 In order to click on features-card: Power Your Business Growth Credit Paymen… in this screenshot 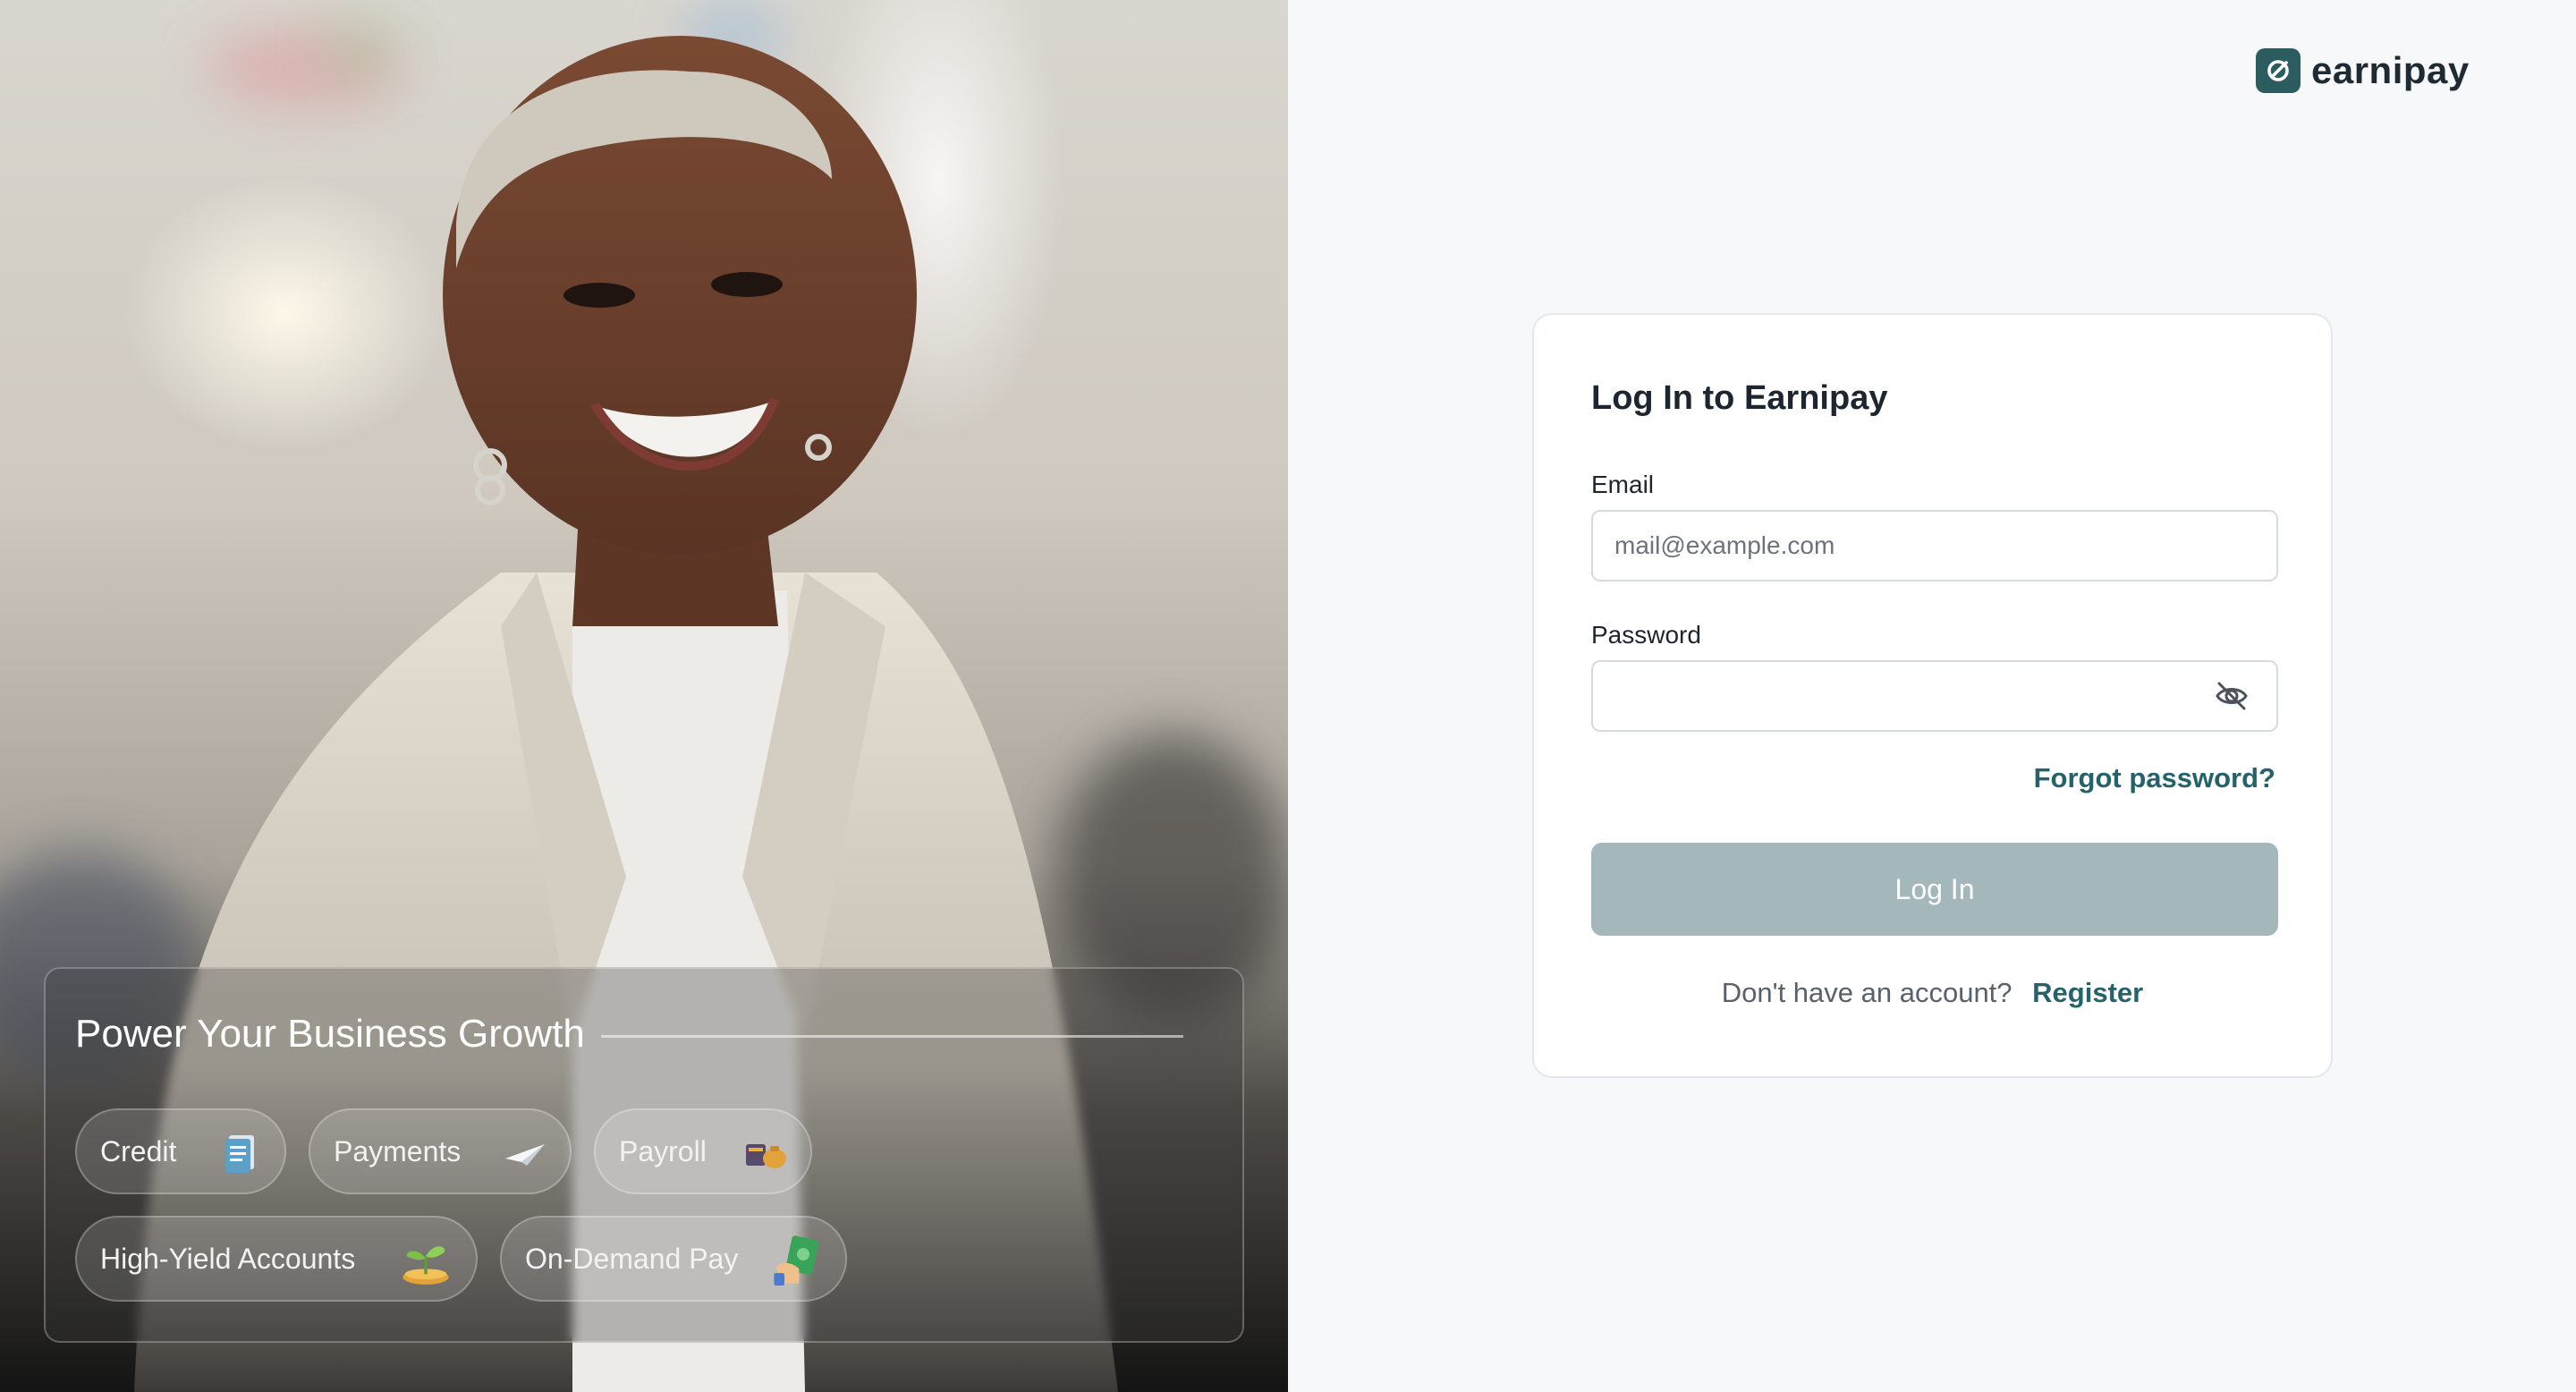, I will do `click(644, 1155)`.